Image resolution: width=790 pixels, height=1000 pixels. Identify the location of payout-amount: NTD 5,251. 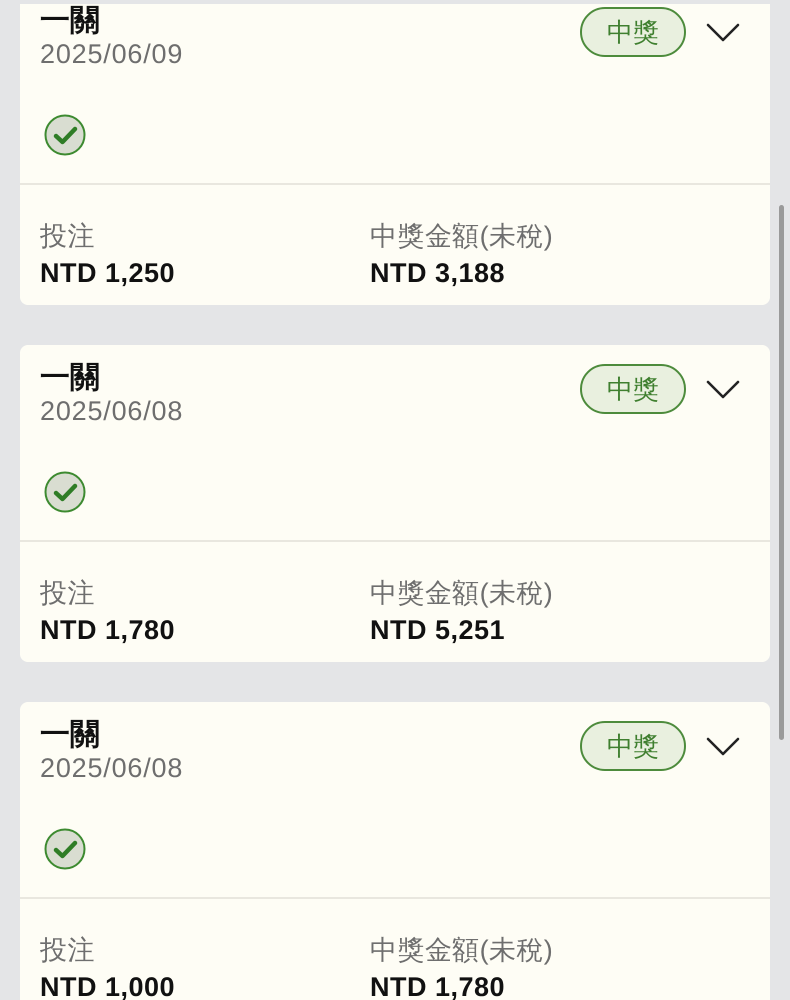
(438, 630).